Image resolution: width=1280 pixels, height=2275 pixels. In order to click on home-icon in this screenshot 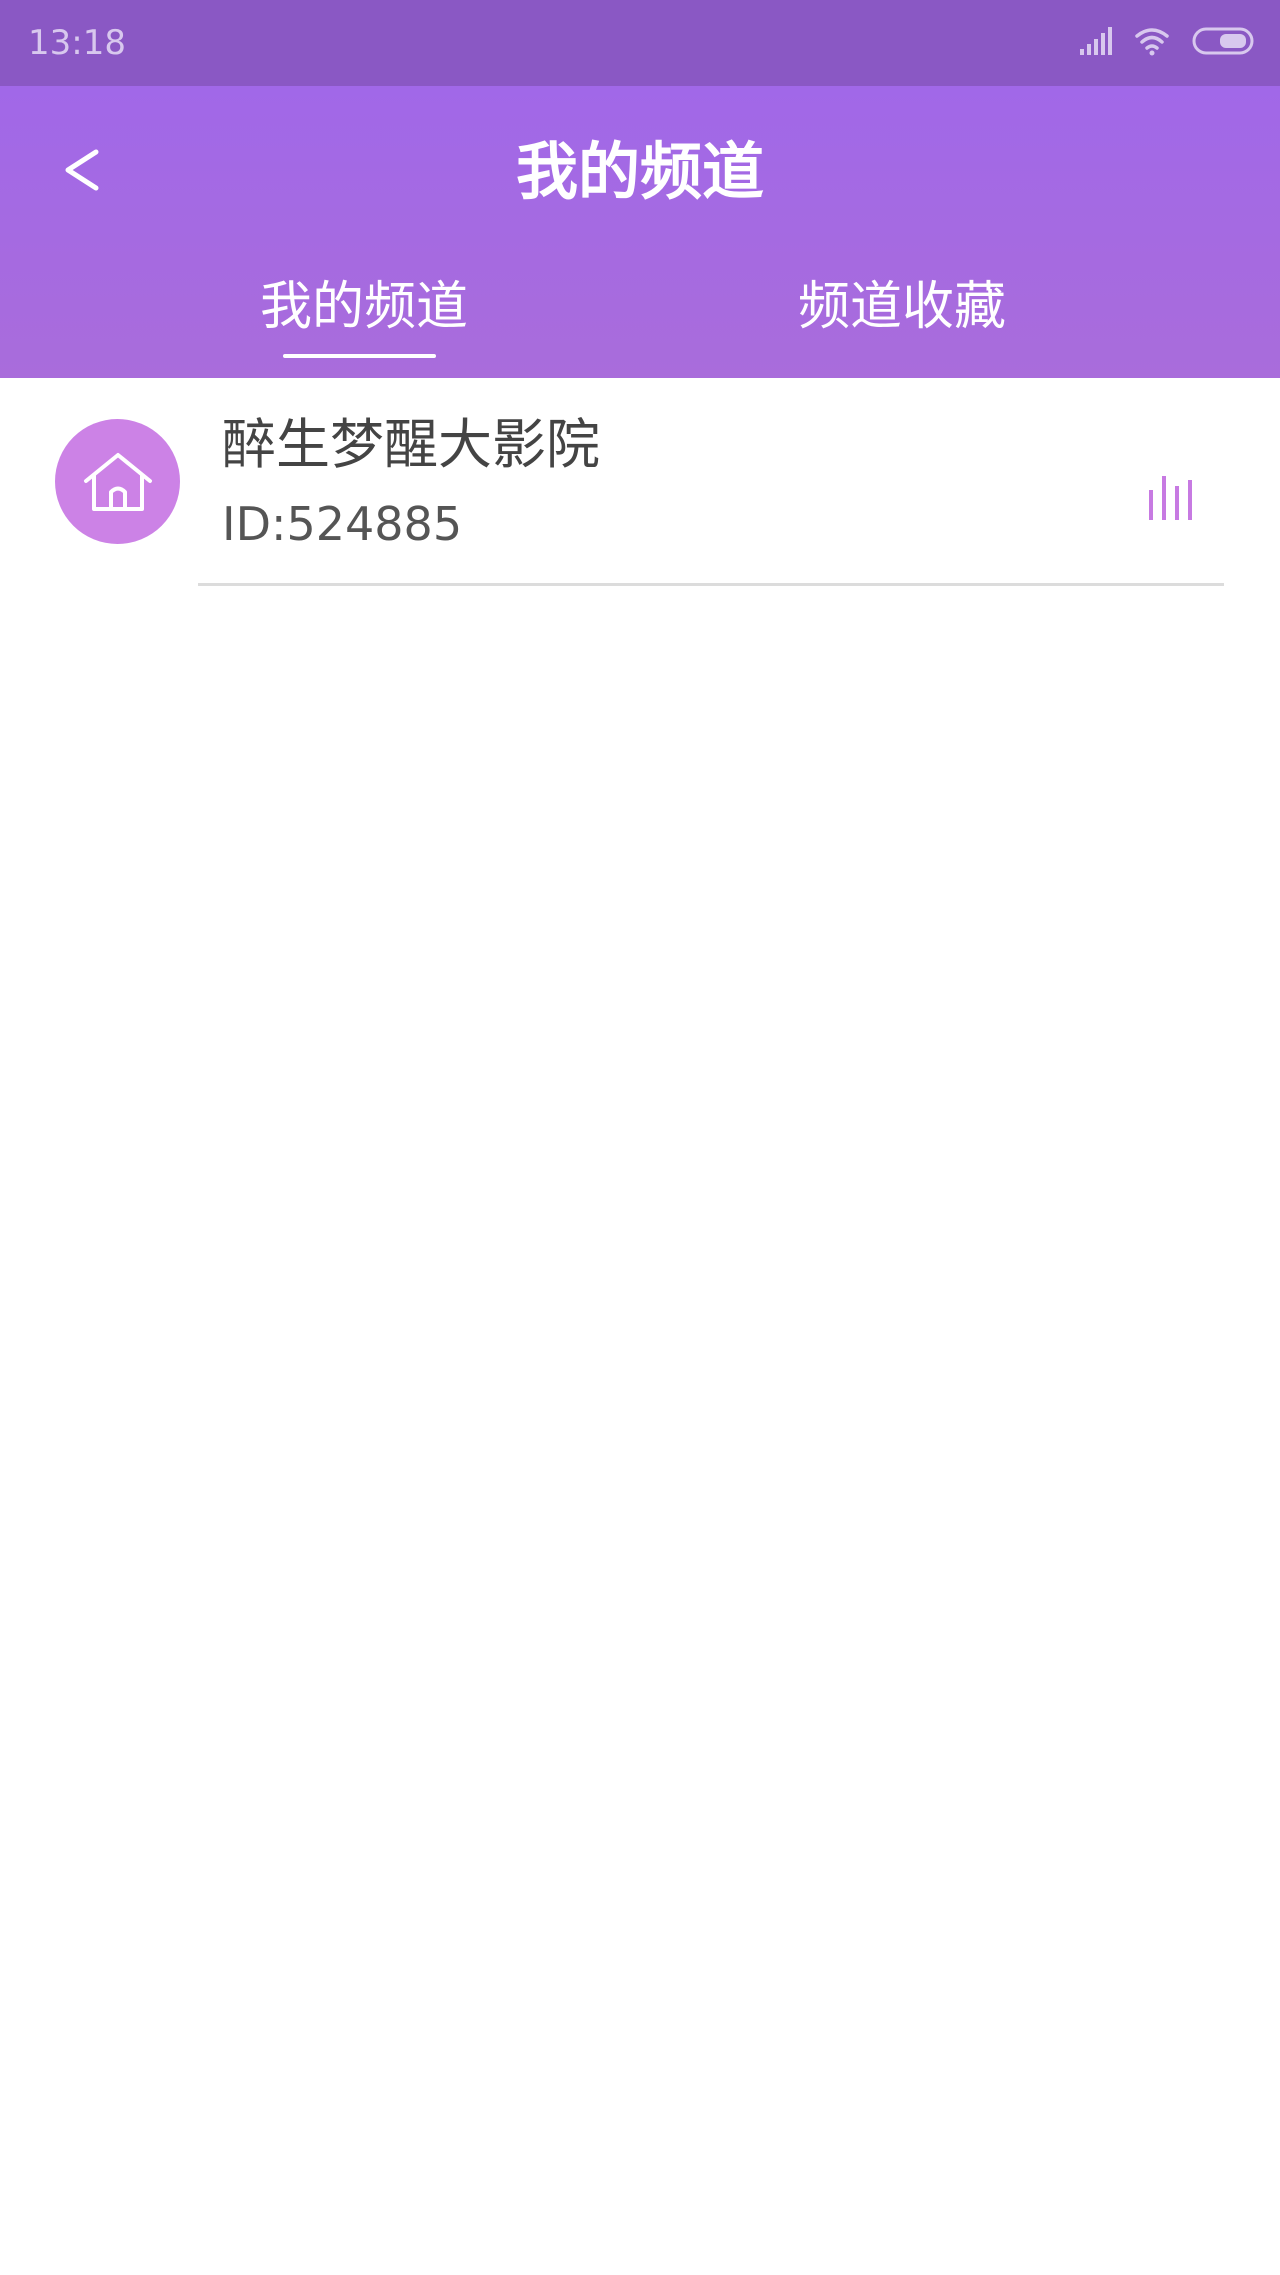, I will do `click(117, 481)`.